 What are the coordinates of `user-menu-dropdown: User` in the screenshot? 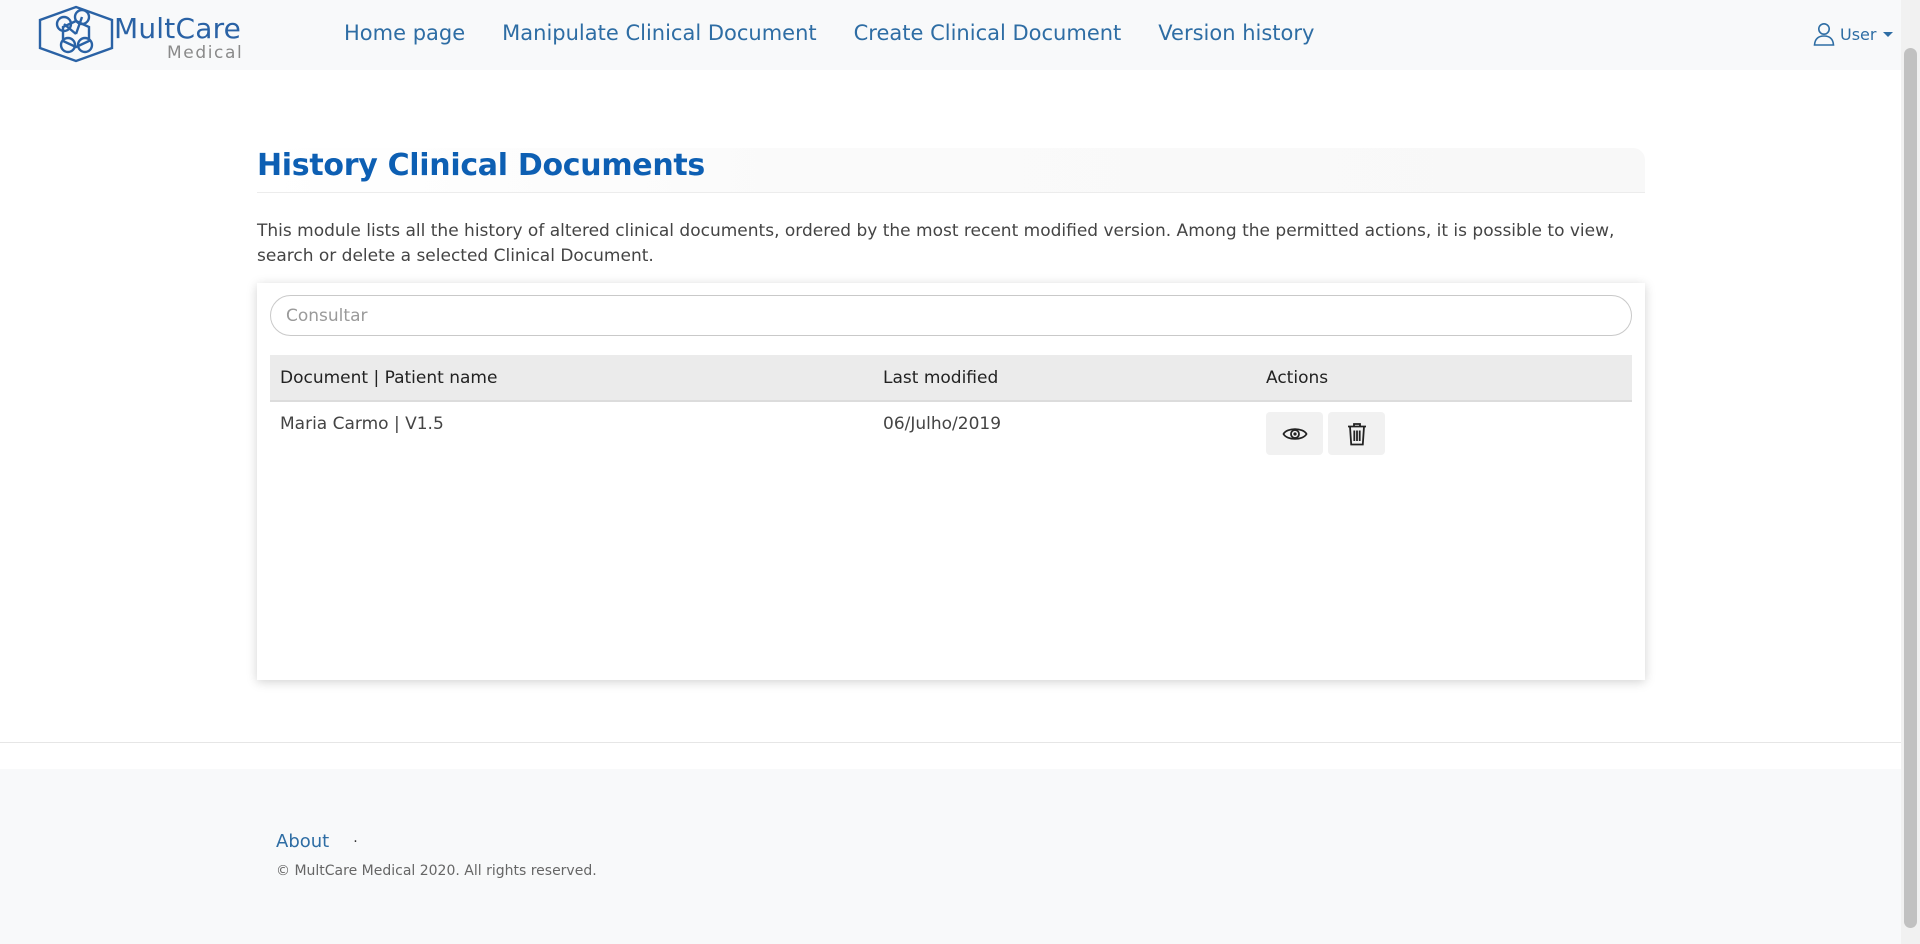 It's located at (1853, 34).